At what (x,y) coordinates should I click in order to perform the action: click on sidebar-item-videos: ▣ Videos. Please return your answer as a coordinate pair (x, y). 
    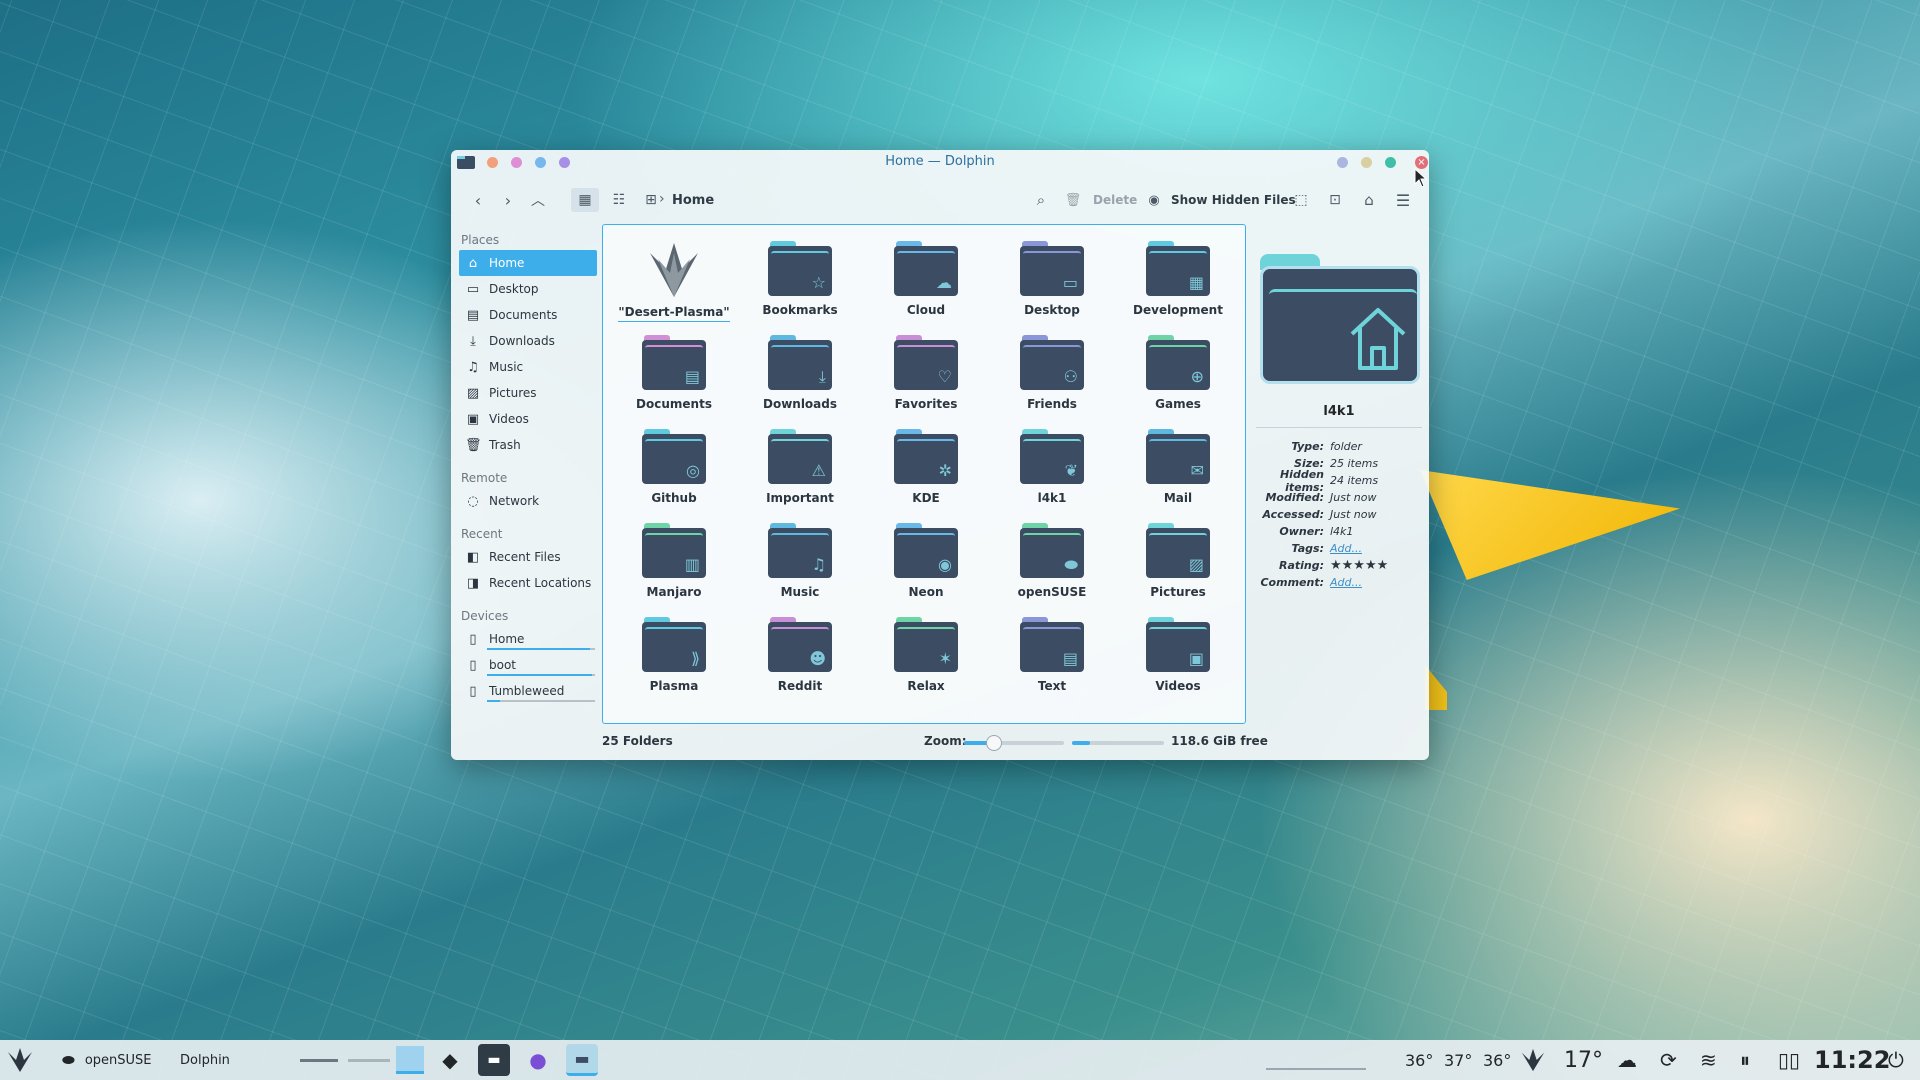
    Looking at the image, I should click on (528, 419).